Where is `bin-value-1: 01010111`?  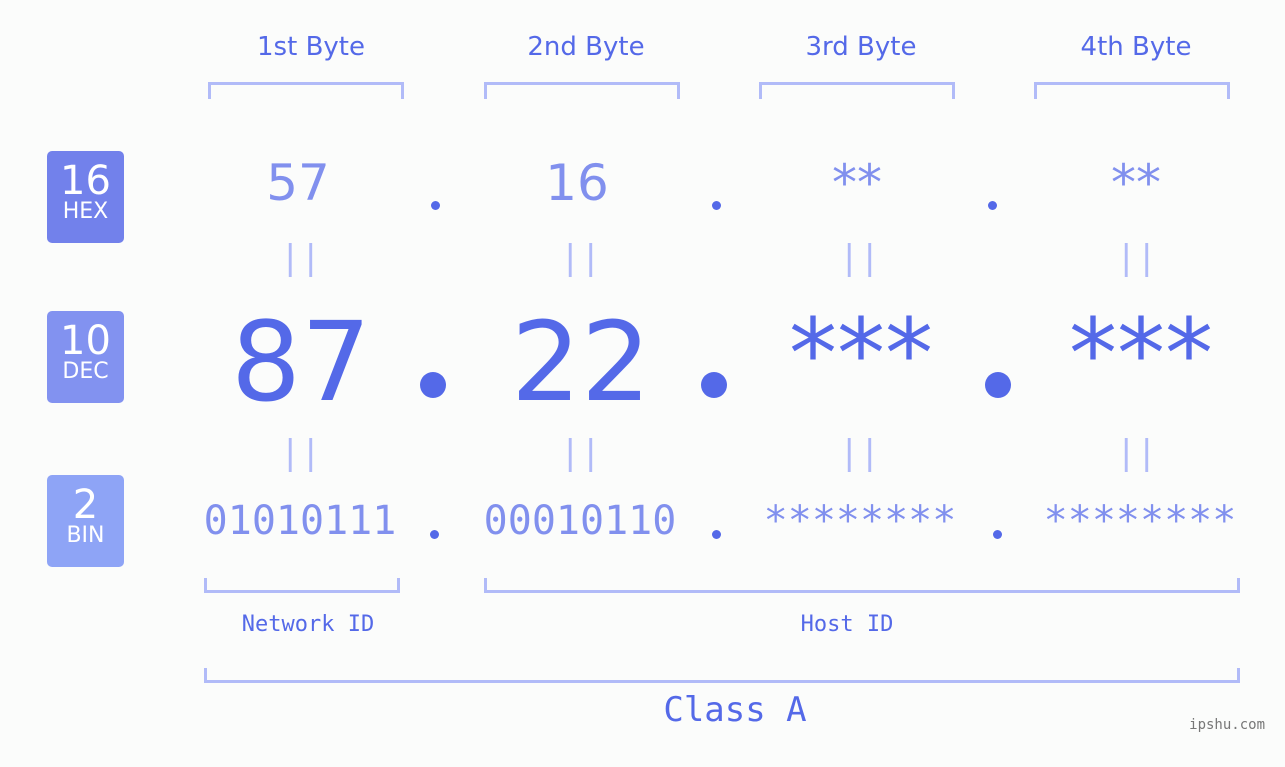 bin-value-1: 01010111 is located at coordinates (300, 521).